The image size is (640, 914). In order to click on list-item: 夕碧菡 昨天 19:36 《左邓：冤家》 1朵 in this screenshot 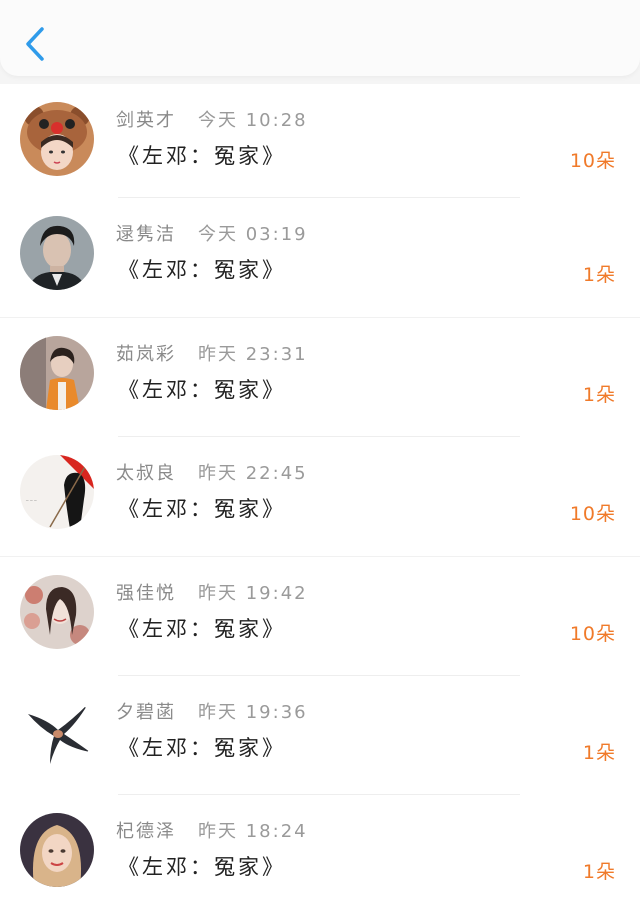, I will do `click(320, 735)`.